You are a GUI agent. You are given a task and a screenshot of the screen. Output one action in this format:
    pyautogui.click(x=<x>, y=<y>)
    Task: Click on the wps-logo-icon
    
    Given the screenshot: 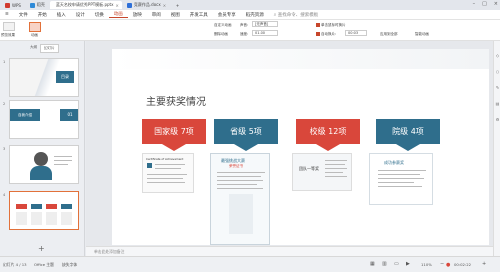 What is the action you would take?
    pyautogui.click(x=7, y=5)
    